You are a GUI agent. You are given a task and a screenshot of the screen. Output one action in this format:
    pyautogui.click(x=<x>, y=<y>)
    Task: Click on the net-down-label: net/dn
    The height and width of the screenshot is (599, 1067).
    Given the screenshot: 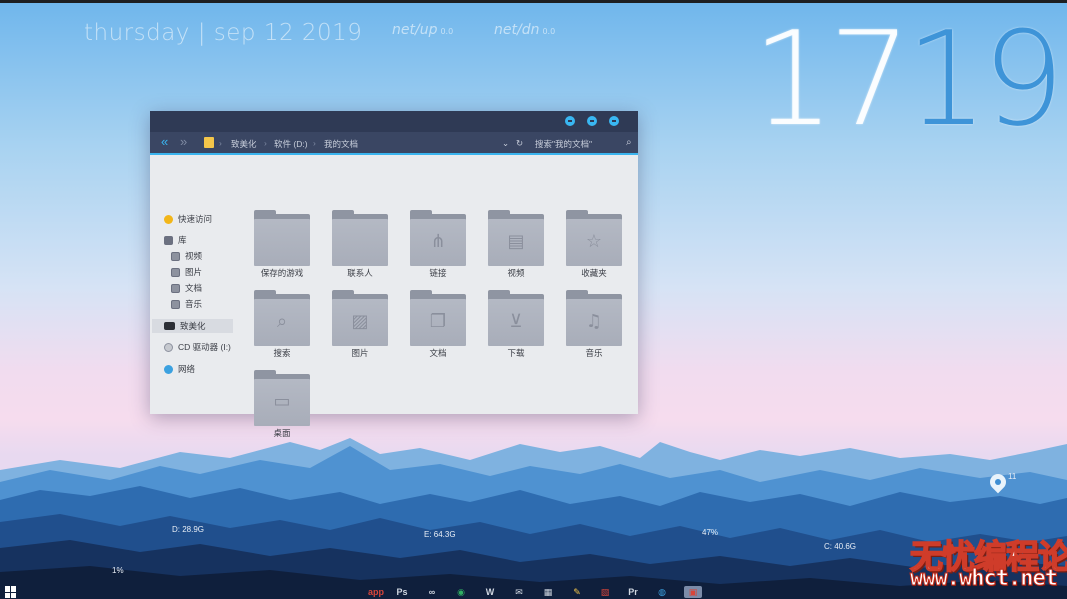 What is the action you would take?
    pyautogui.click(x=517, y=30)
    